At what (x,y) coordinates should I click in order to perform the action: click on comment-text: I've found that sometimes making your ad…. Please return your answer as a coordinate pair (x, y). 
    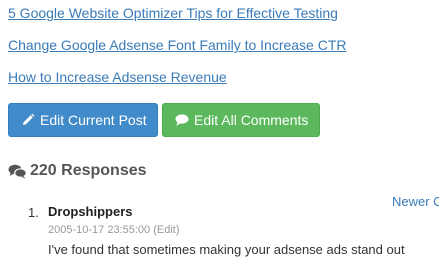
    Looking at the image, I should click on (226, 249).